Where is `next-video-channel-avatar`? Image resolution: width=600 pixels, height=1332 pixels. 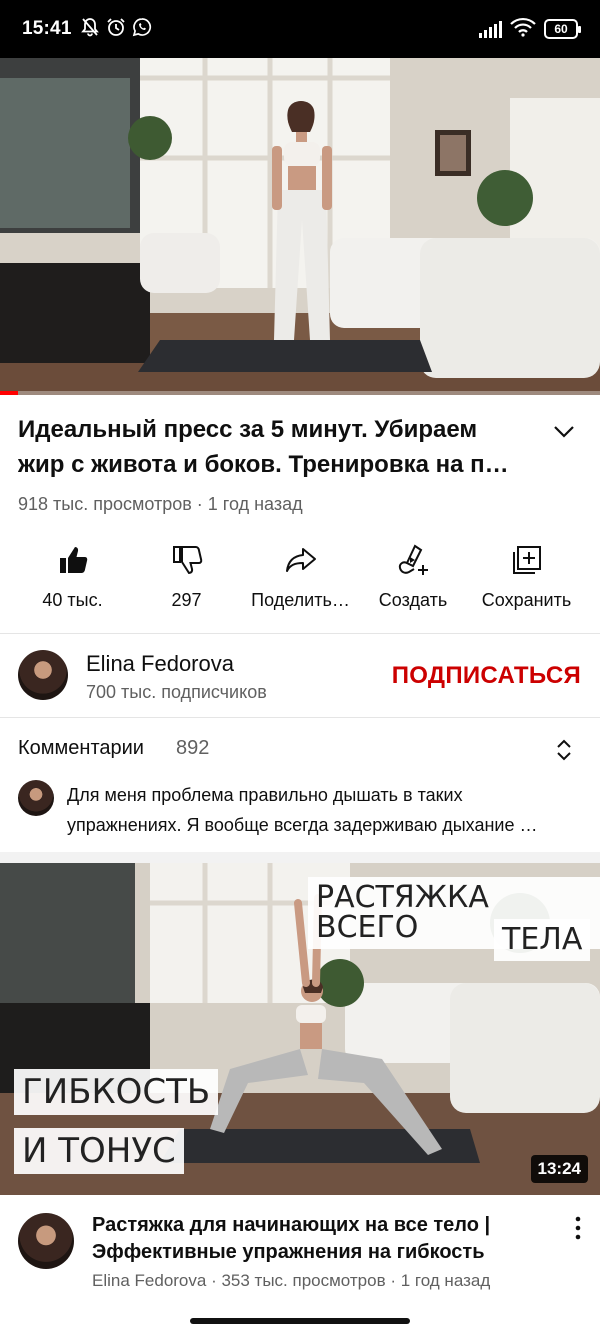 next-video-channel-avatar is located at coordinates (46, 1241).